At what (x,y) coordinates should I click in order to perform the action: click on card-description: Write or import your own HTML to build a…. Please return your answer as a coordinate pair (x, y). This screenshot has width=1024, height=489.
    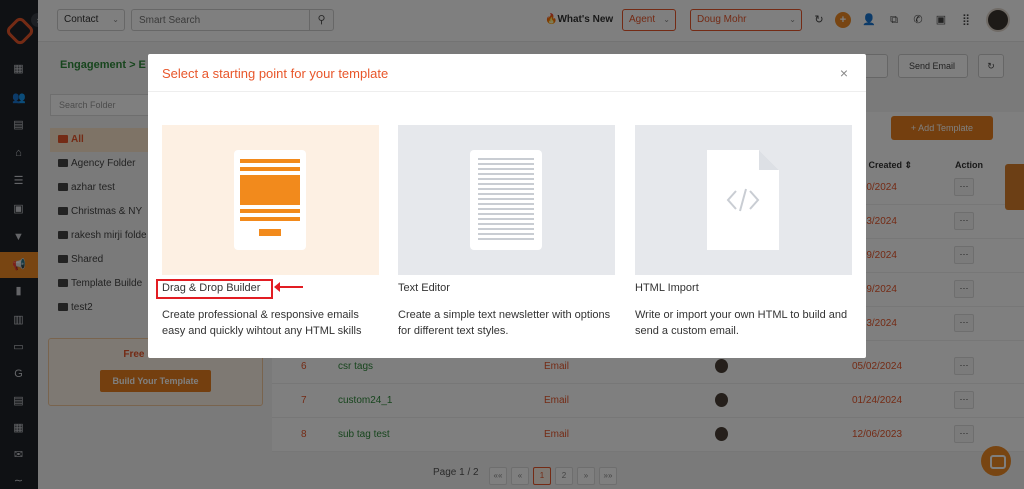
    Looking at the image, I should click on (741, 323).